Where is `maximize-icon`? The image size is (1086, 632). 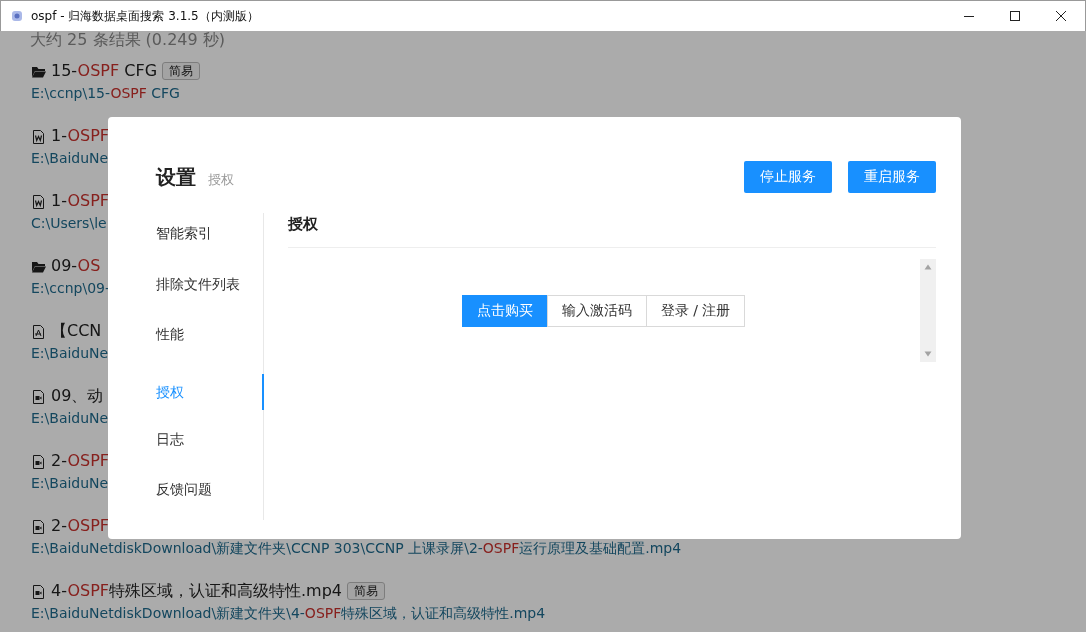
maximize-icon is located at coordinates (1015, 16).